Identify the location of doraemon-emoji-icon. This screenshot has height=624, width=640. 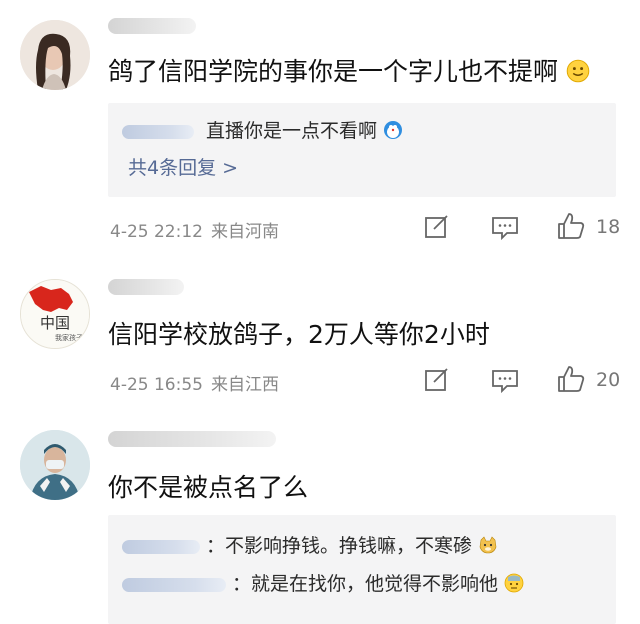
(393, 130).